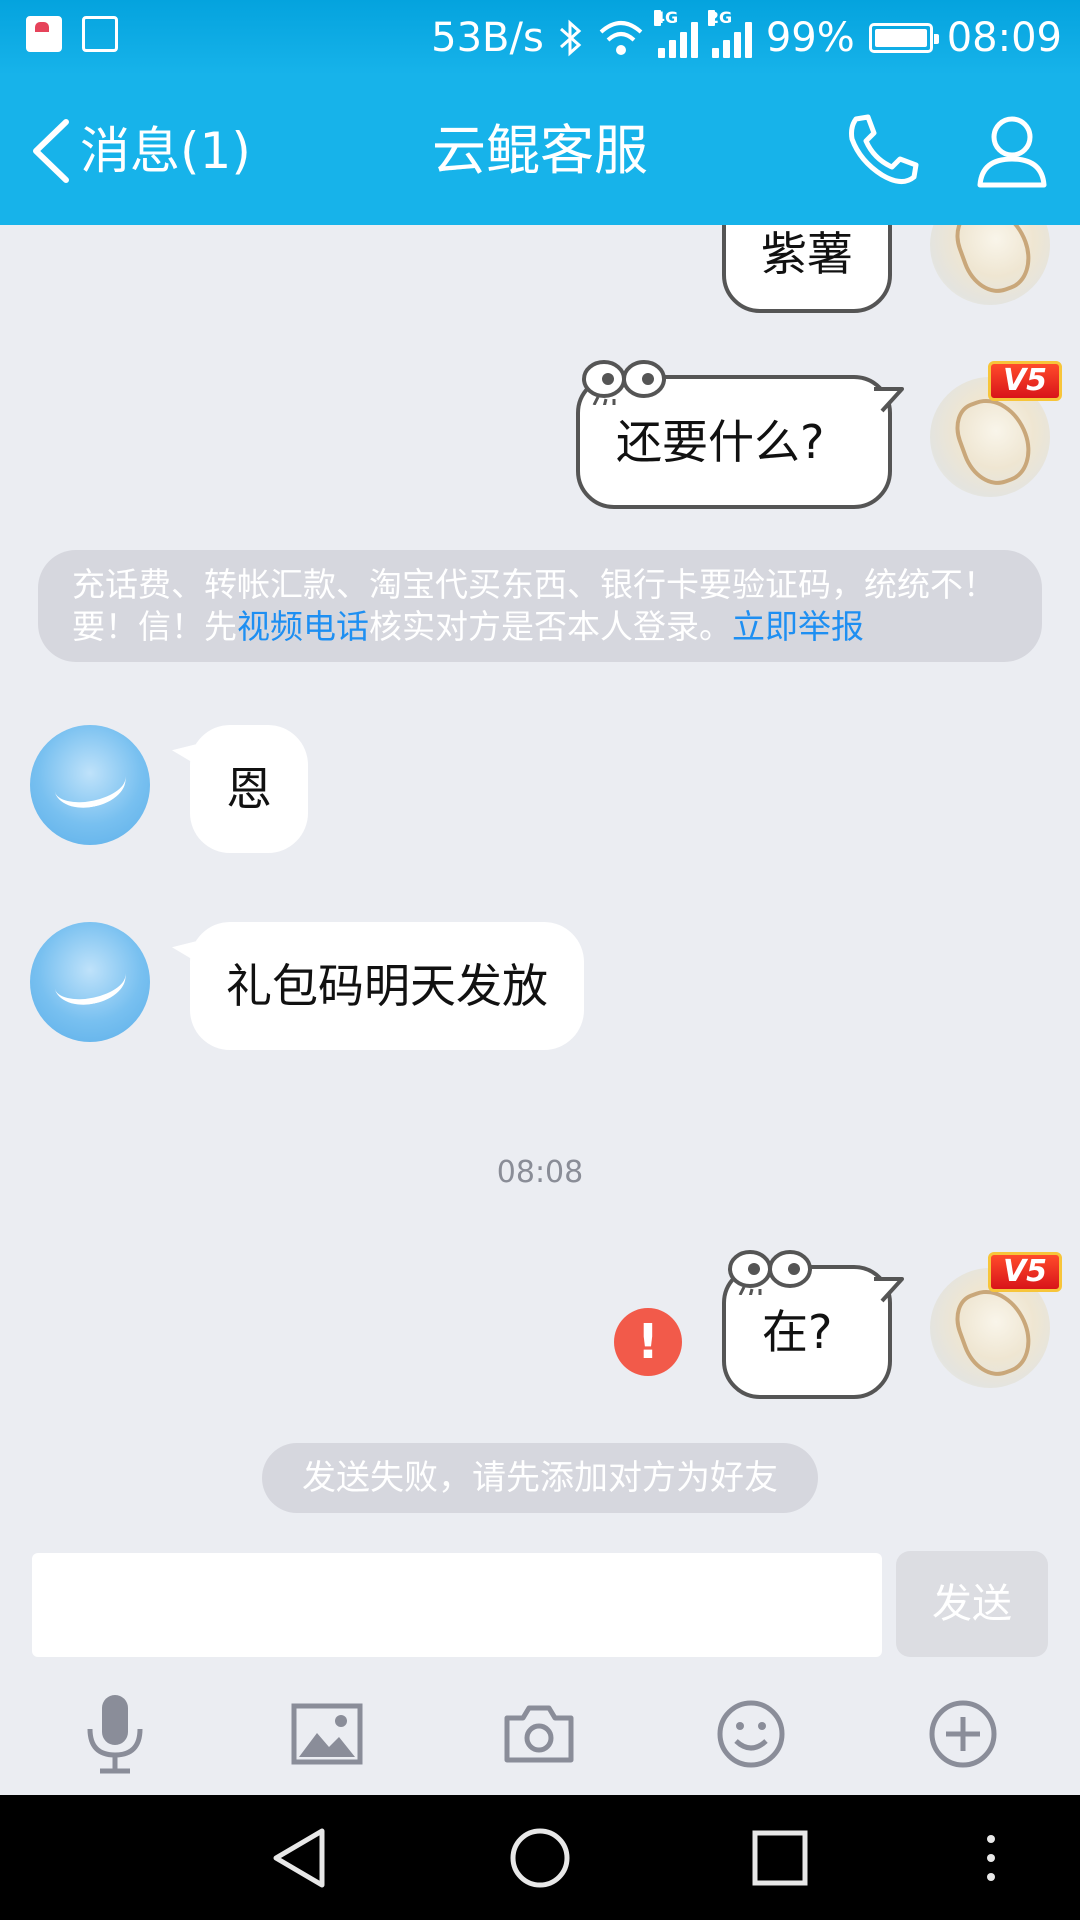 The image size is (1080, 1920). What do you see at coordinates (44, 34) in the screenshot?
I see `health-app-notification-icon` at bounding box center [44, 34].